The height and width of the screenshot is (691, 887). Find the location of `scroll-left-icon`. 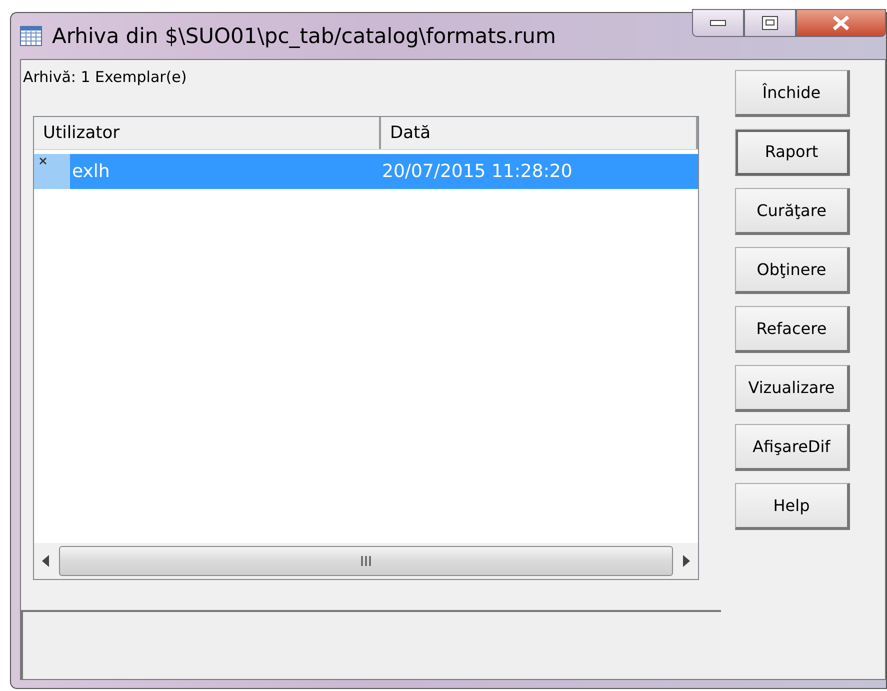

scroll-left-icon is located at coordinates (45, 561).